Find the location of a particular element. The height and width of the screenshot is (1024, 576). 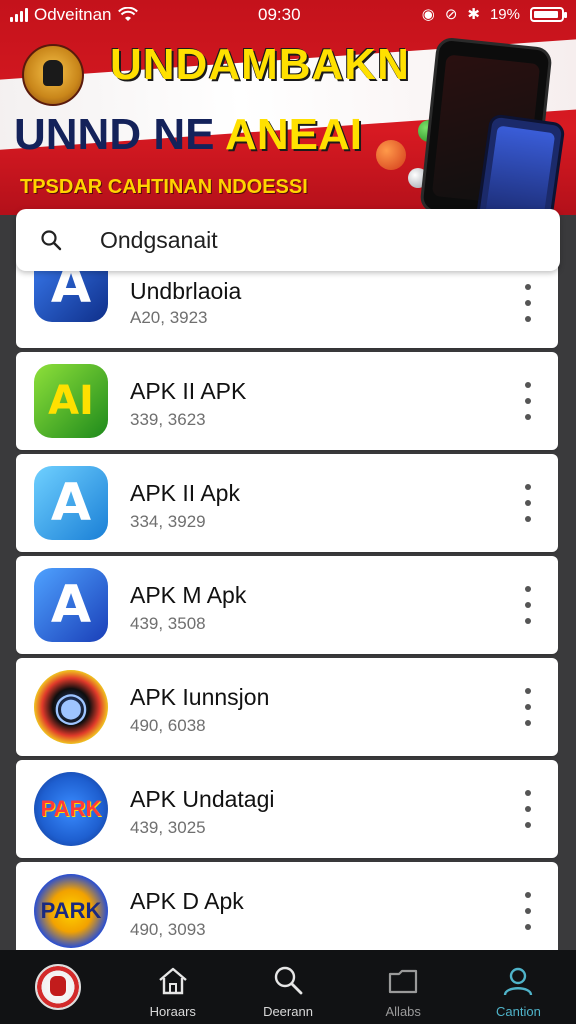

nav-label-search: Deerann is located at coordinates (288, 1011).